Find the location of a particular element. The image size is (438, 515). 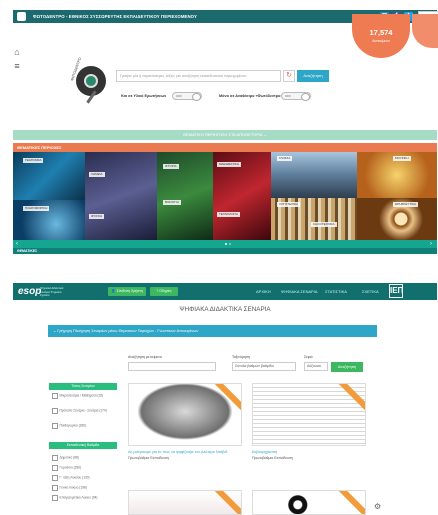

keyword-label: Αναζήτηση με κείμενο is located at coordinates (145, 357).